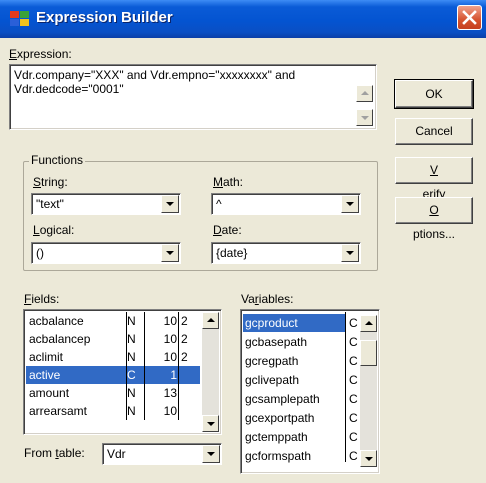 The image size is (486, 483). What do you see at coordinates (113, 357) in the screenshot?
I see `fields-row: aclimit N 10 2` at bounding box center [113, 357].